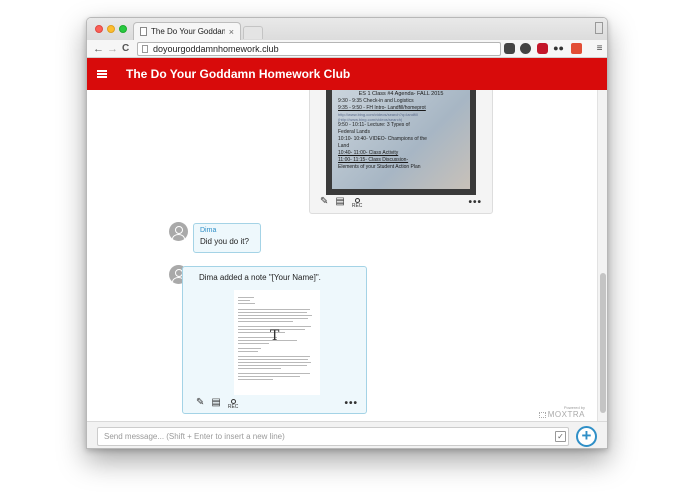 The width and height of the screenshot is (695, 494). Describe the element at coordinates (603, 343) in the screenshot. I see `scroll-thumb` at that location.